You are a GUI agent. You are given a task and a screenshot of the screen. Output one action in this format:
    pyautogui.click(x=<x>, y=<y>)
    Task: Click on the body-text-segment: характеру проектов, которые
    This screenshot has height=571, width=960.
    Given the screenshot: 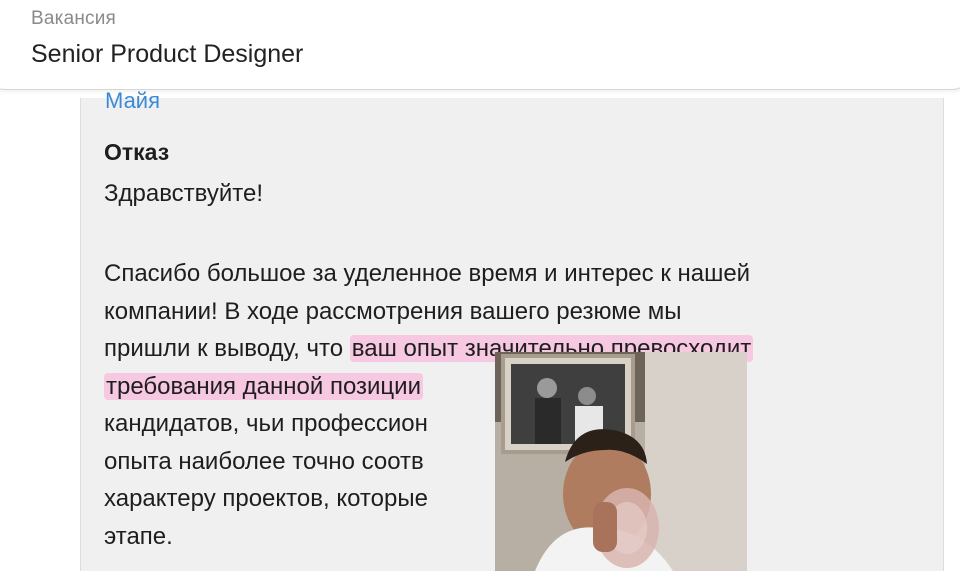 What is the action you would take?
    pyautogui.click(x=266, y=498)
    